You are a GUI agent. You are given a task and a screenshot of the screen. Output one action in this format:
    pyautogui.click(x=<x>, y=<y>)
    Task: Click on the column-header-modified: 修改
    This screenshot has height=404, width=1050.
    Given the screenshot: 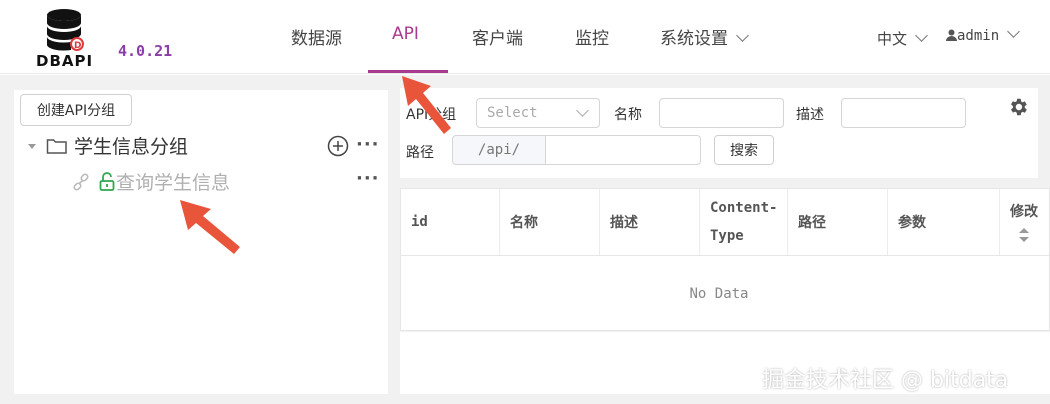 What is the action you would take?
    pyautogui.click(x=1025, y=222)
    